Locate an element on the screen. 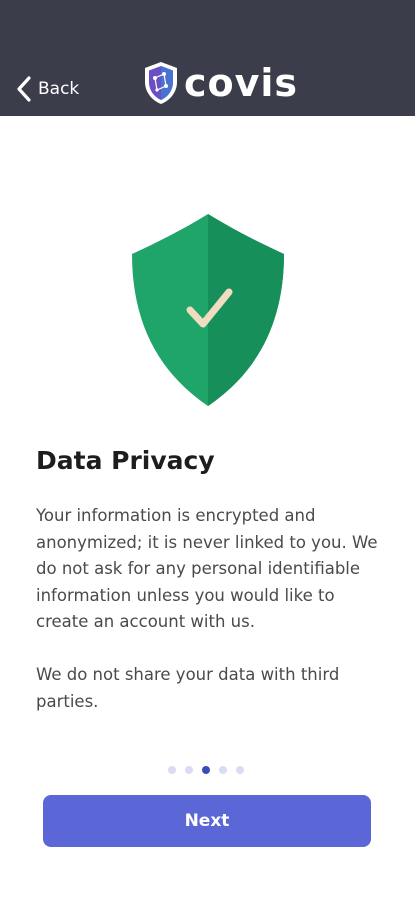 This screenshot has height=900, width=415. app-logo: covis is located at coordinates (220, 83).